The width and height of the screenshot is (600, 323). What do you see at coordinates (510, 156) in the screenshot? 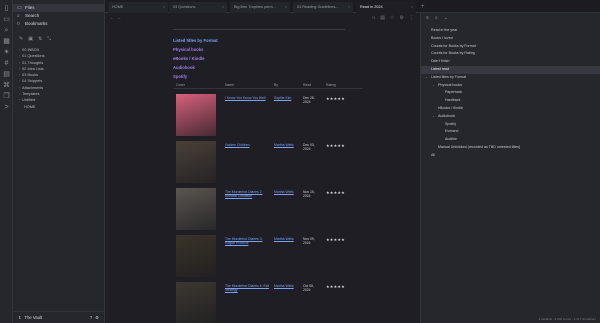
I see `outline-item: All` at bounding box center [510, 156].